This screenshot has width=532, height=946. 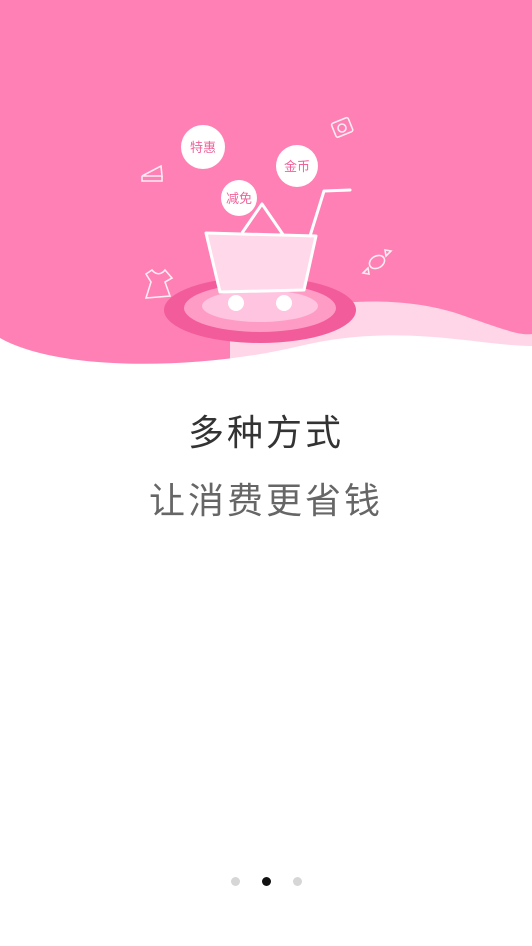 I want to click on tag-label: 减免, so click(x=239, y=199).